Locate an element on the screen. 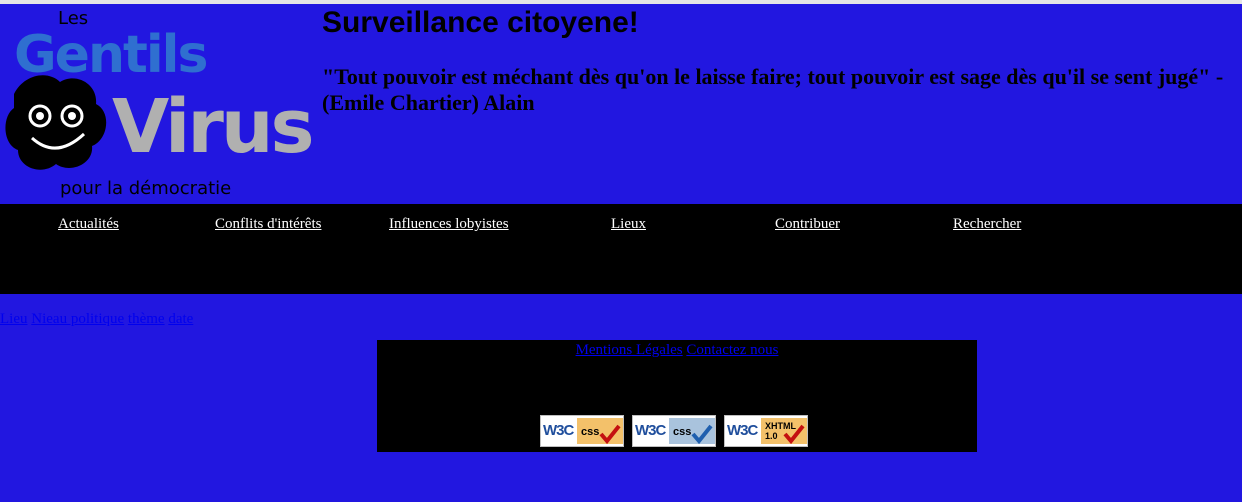 The height and width of the screenshot is (502, 1242). w3c-css-badge-2: W3C css is located at coordinates (674, 431).